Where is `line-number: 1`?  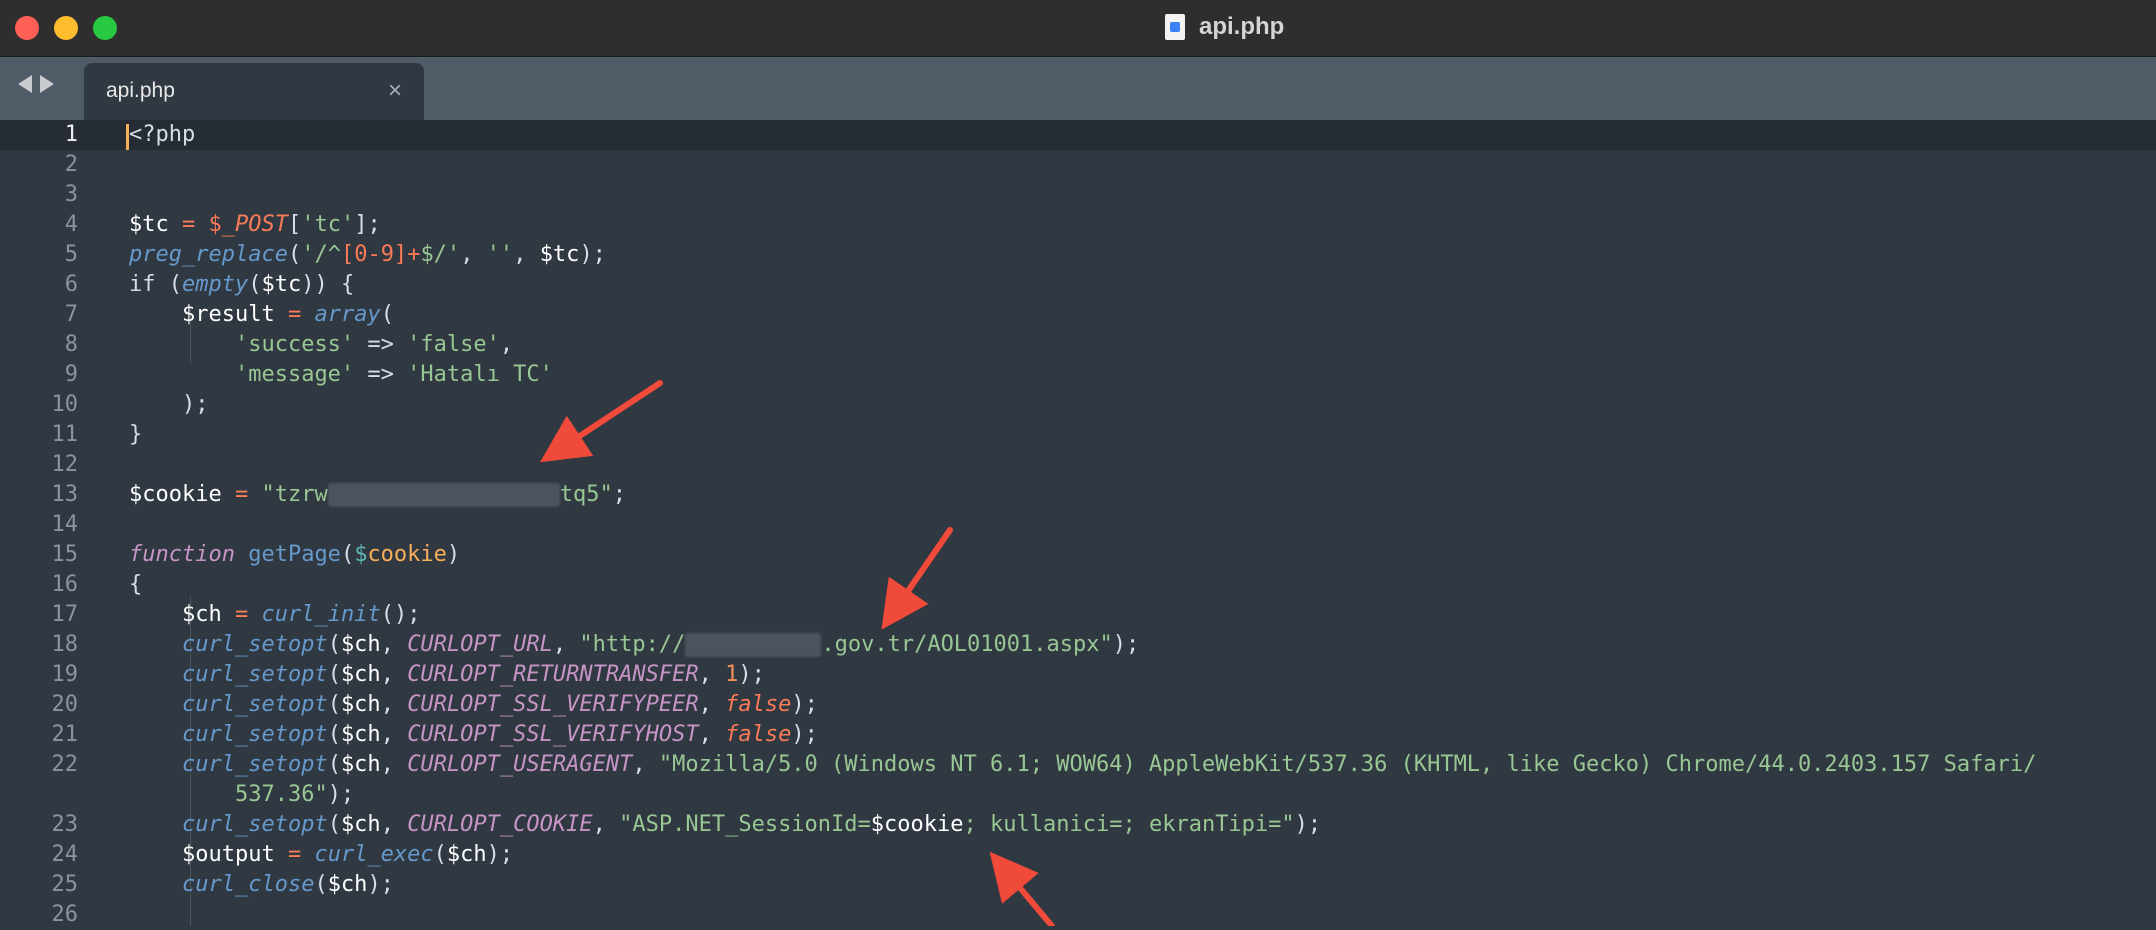 line-number: 1 is located at coordinates (71, 134).